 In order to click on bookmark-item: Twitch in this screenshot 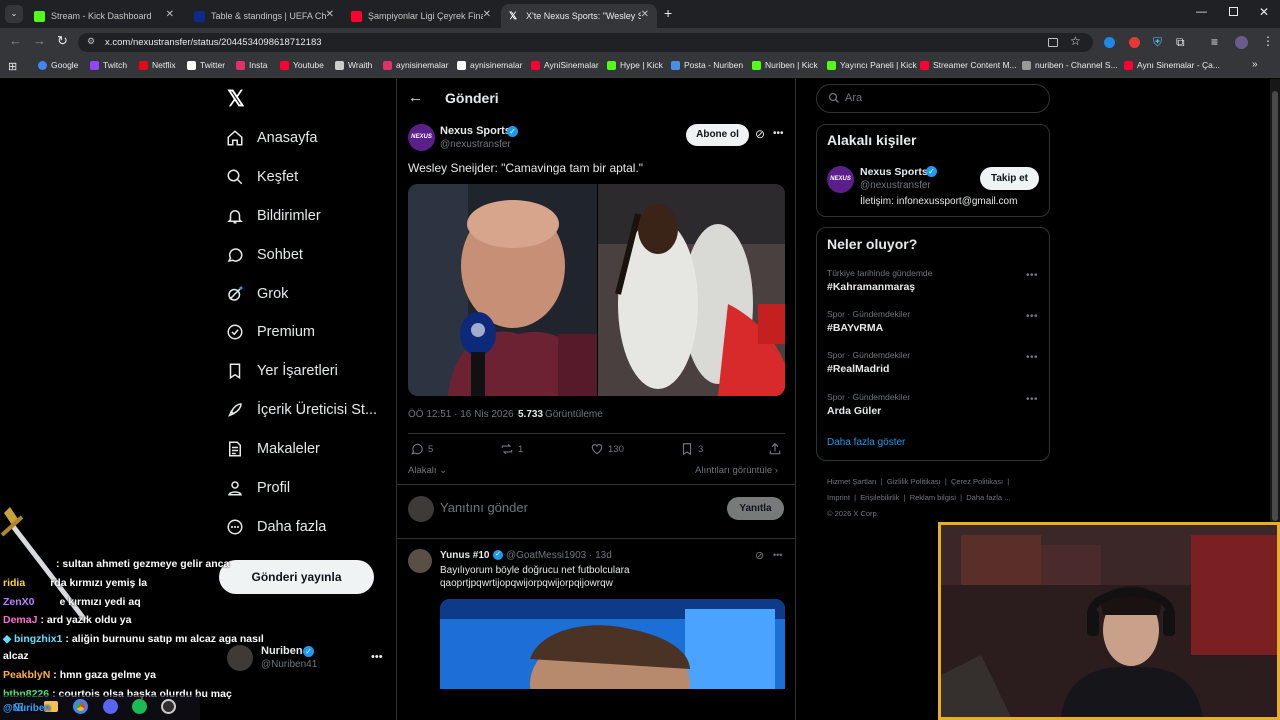, I will do `click(108, 65)`.